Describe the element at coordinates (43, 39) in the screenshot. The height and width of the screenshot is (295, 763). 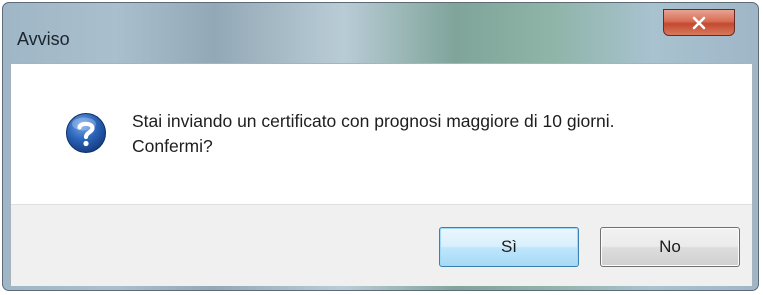
I see `dialog-title: Avviso` at that location.